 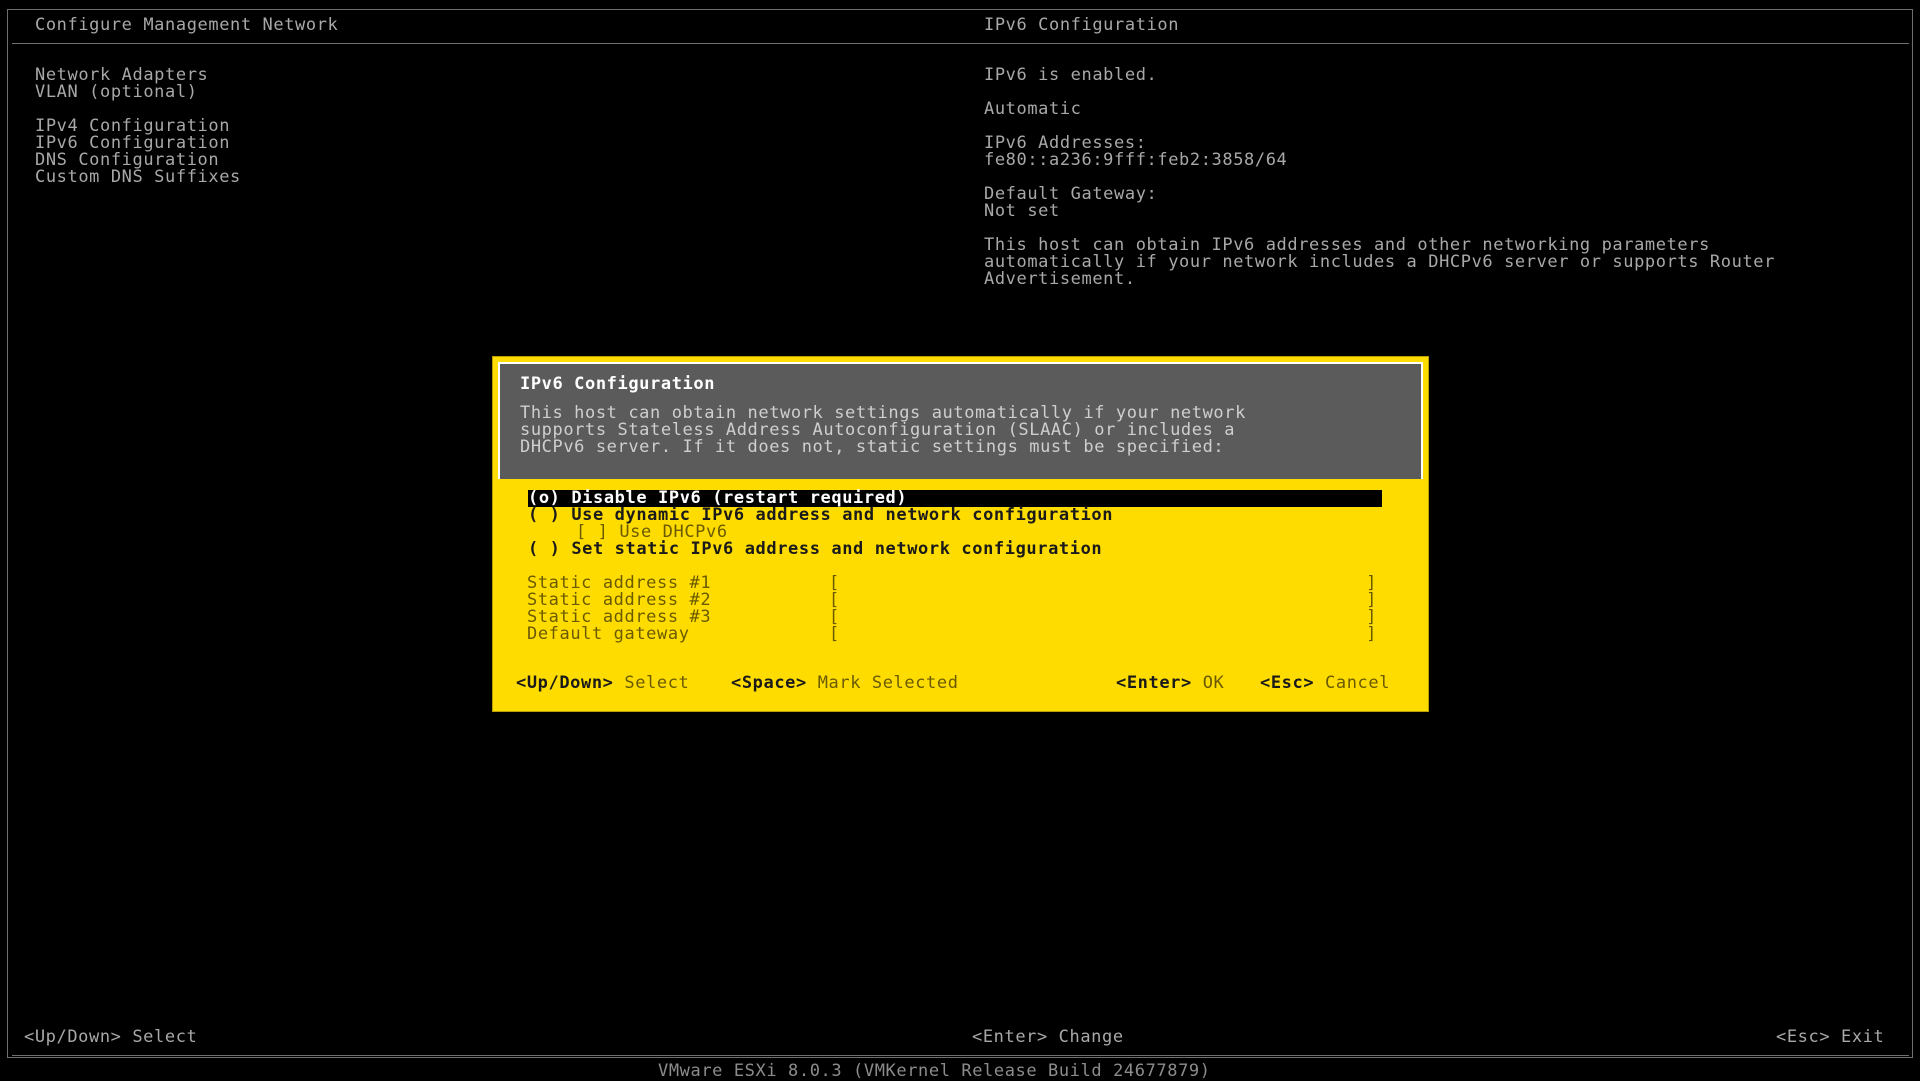 What do you see at coordinates (187, 25) in the screenshot?
I see `left-panel-title: Configure Management Network` at bounding box center [187, 25].